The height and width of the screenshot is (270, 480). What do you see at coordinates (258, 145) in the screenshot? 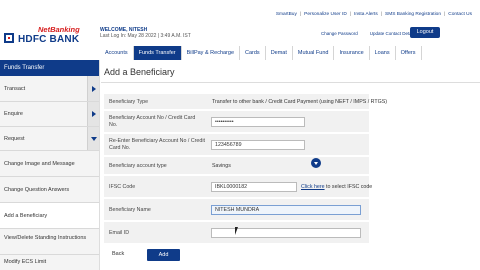
I see `reenter-account-input: 123456789` at bounding box center [258, 145].